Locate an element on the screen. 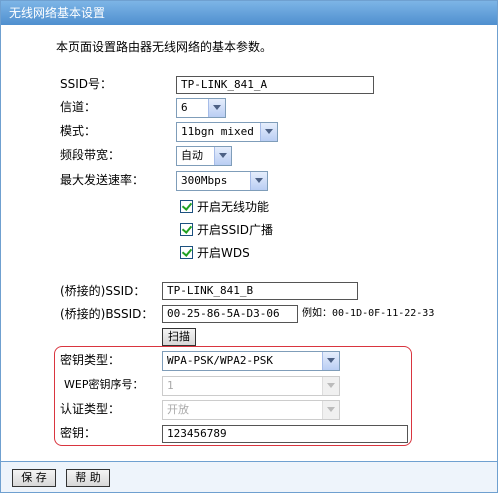 The width and height of the screenshot is (500, 494). max-rate-select: 300Mbps is located at coordinates (222, 181).